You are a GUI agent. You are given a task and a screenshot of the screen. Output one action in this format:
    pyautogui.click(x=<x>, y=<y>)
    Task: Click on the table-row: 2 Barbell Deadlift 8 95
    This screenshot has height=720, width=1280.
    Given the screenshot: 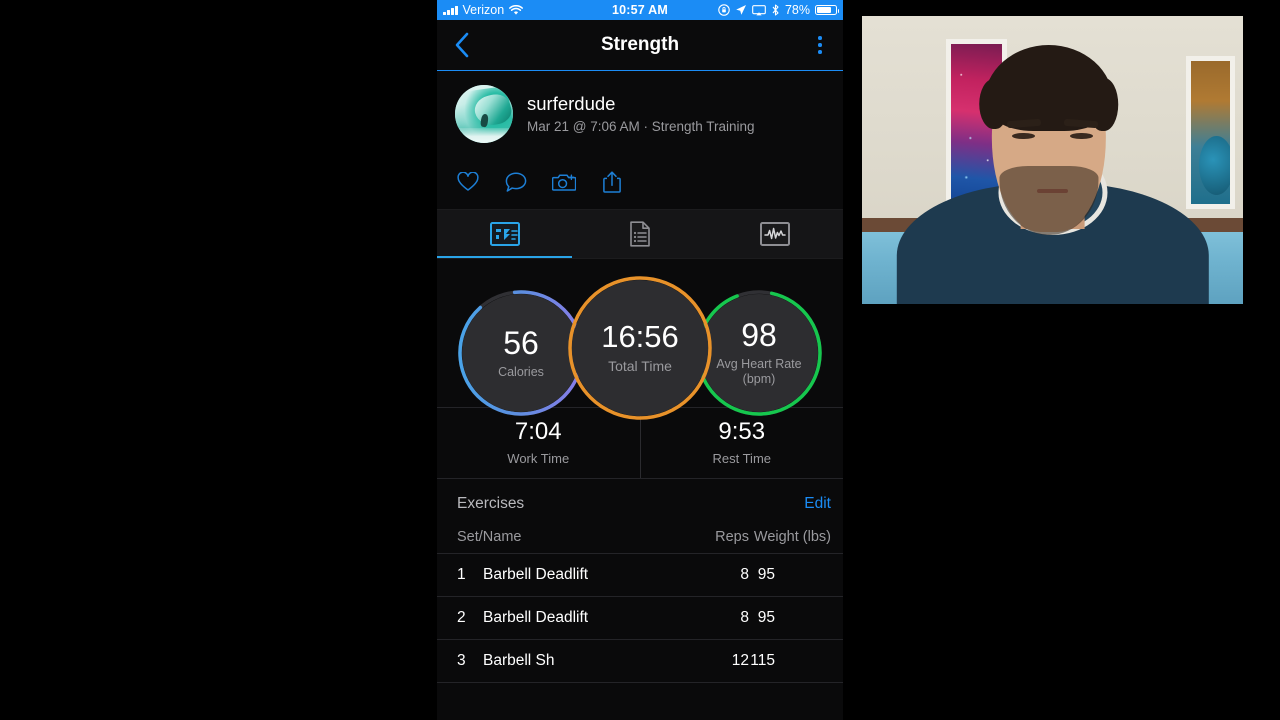 What is the action you would take?
    pyautogui.click(x=640, y=618)
    